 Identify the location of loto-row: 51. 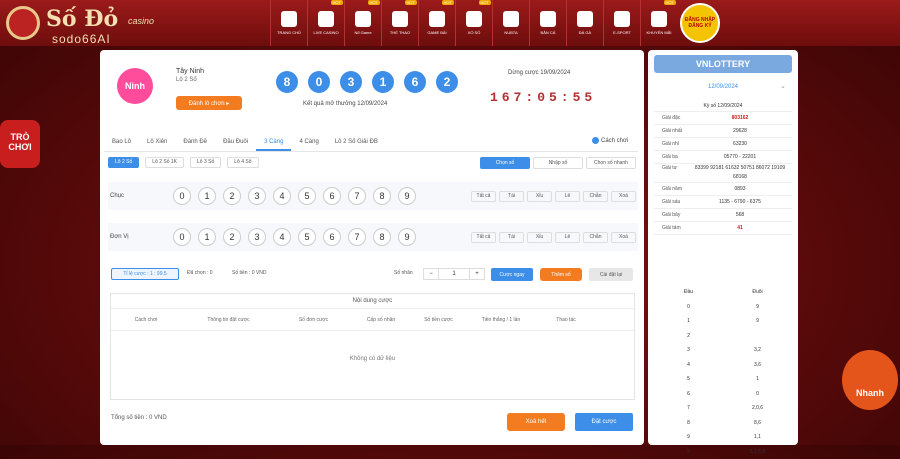
(723, 379).